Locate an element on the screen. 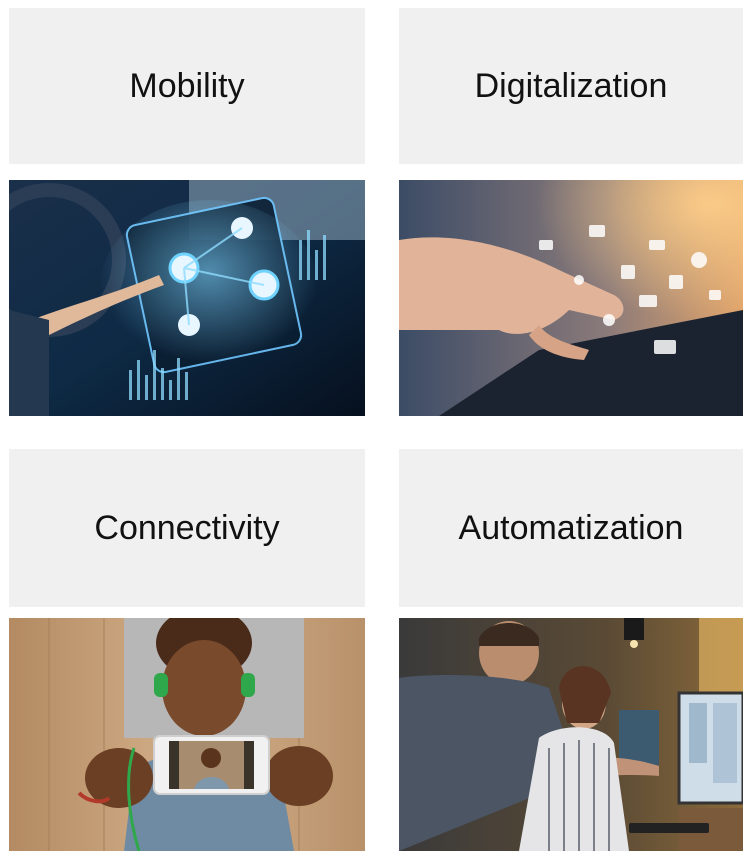  mobility-image is located at coordinates (187, 298).